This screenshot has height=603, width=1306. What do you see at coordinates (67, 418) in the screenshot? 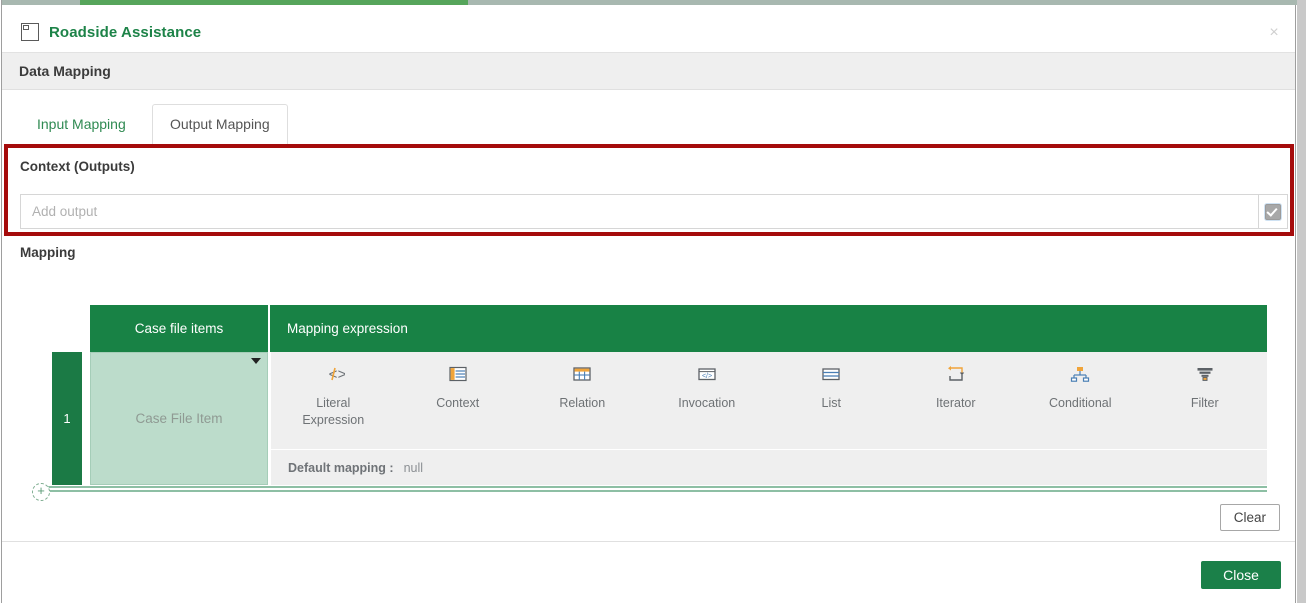
I see `row-number: 1` at bounding box center [67, 418].